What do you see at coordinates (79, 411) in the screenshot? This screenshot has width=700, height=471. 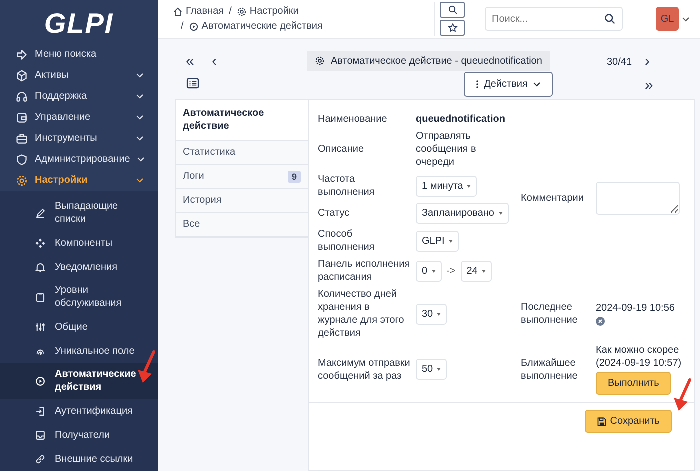 I see `submenu-item: Аутентификация` at bounding box center [79, 411].